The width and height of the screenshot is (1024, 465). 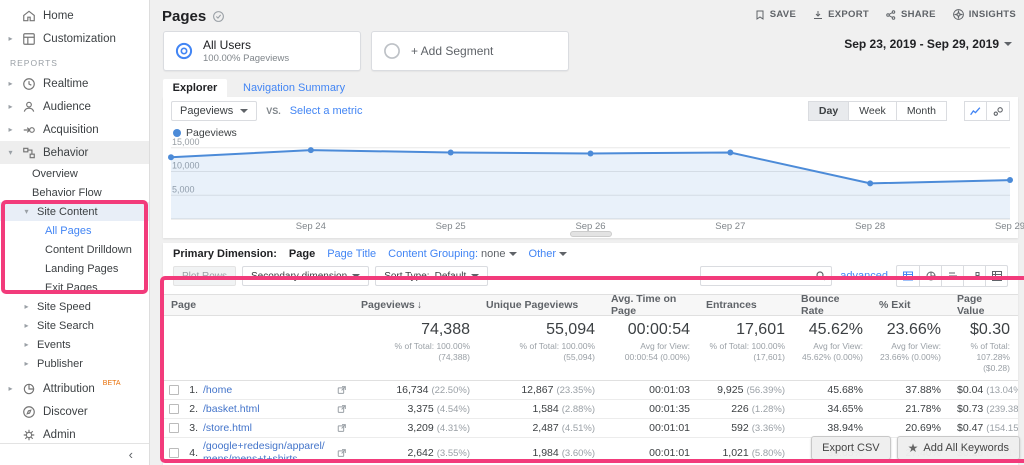 What do you see at coordinates (958, 448) in the screenshot?
I see `add-all-keywords-button: ★ Add All Keywords` at bounding box center [958, 448].